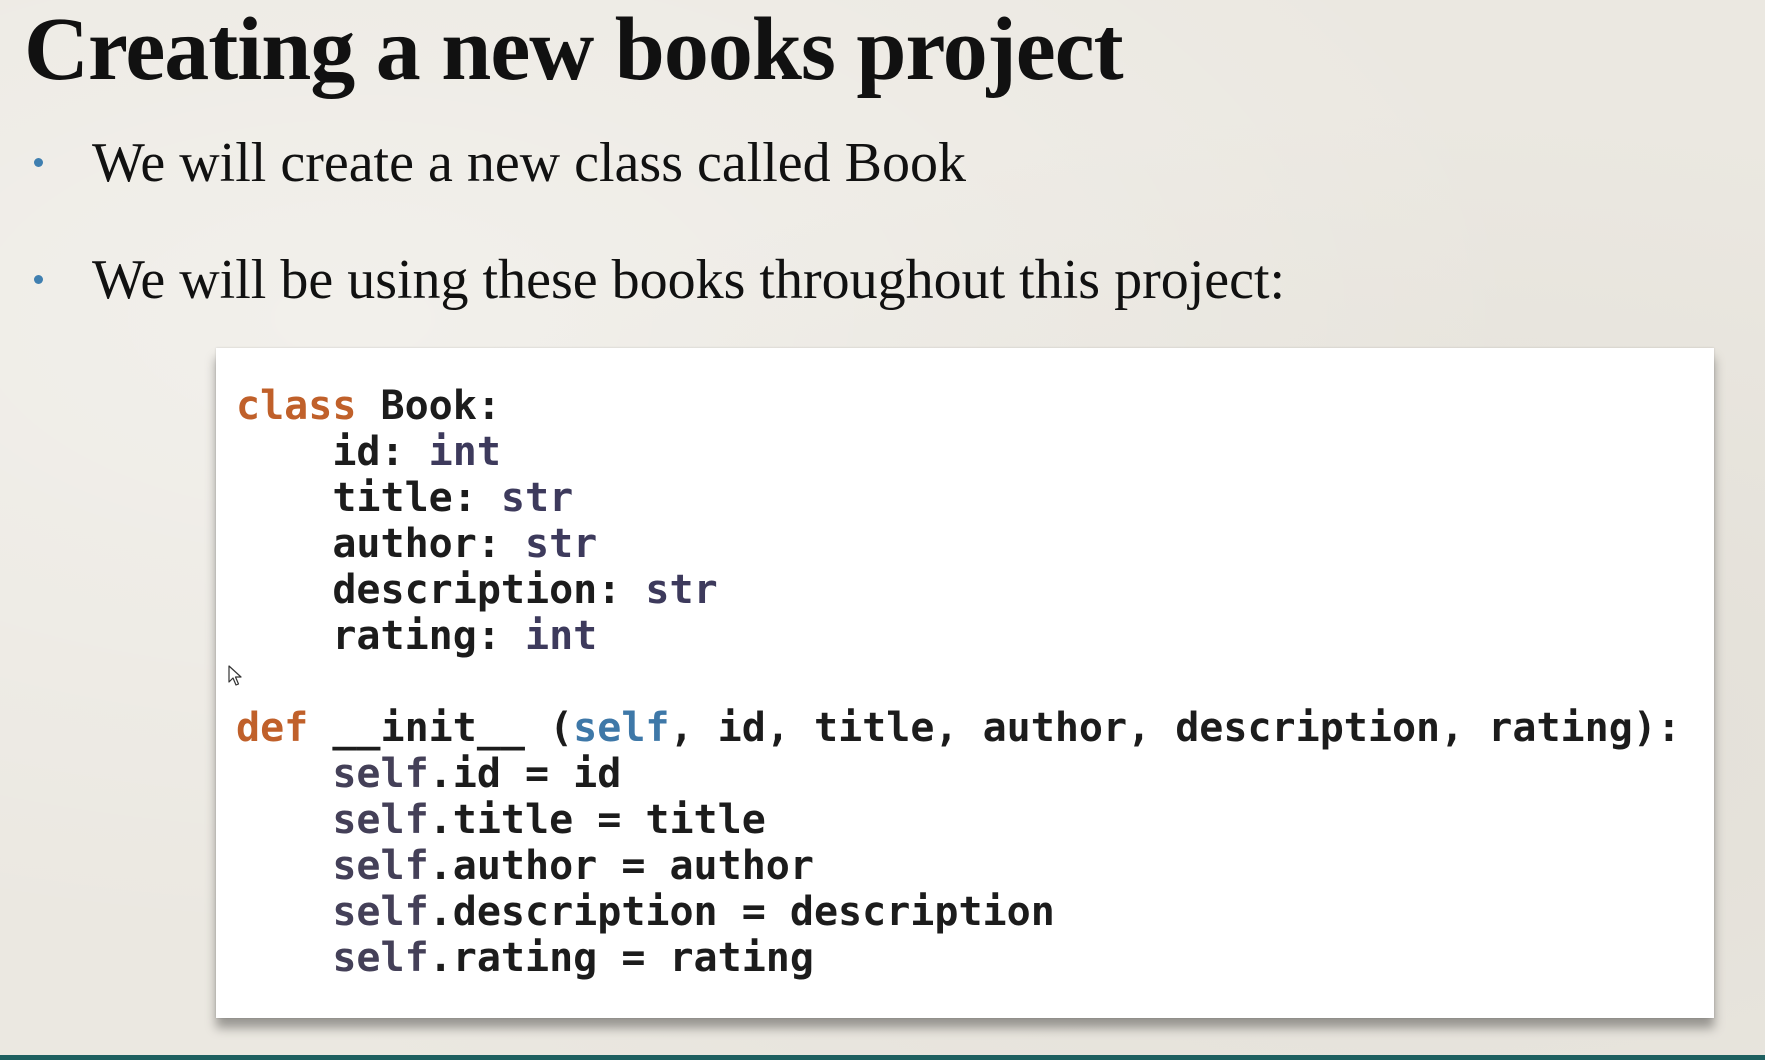  I want to click on slide-title: Creating a new books project, so click(574, 49).